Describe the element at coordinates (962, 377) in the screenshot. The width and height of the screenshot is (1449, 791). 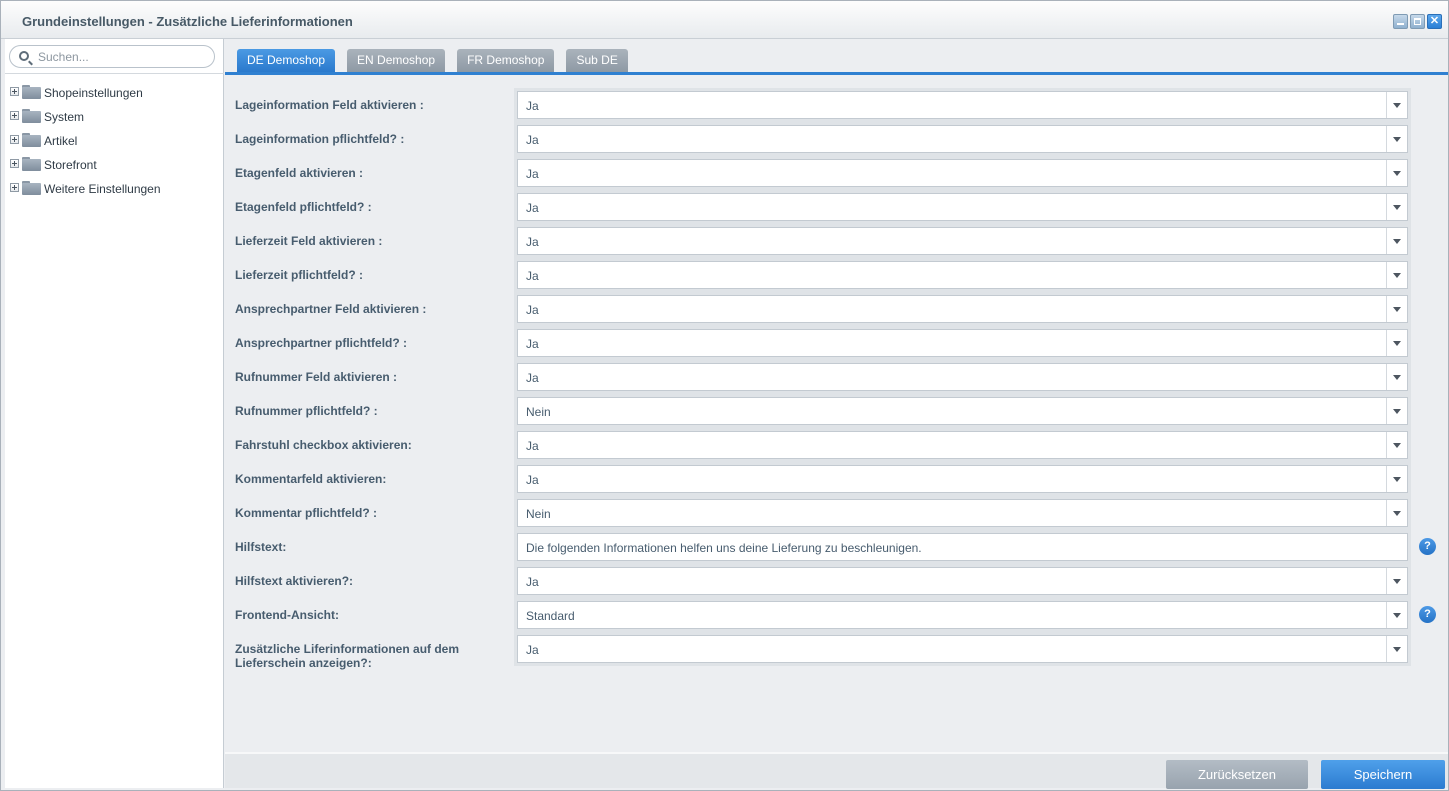
I see `rufnummer-aktivieren-select: Ja` at that location.